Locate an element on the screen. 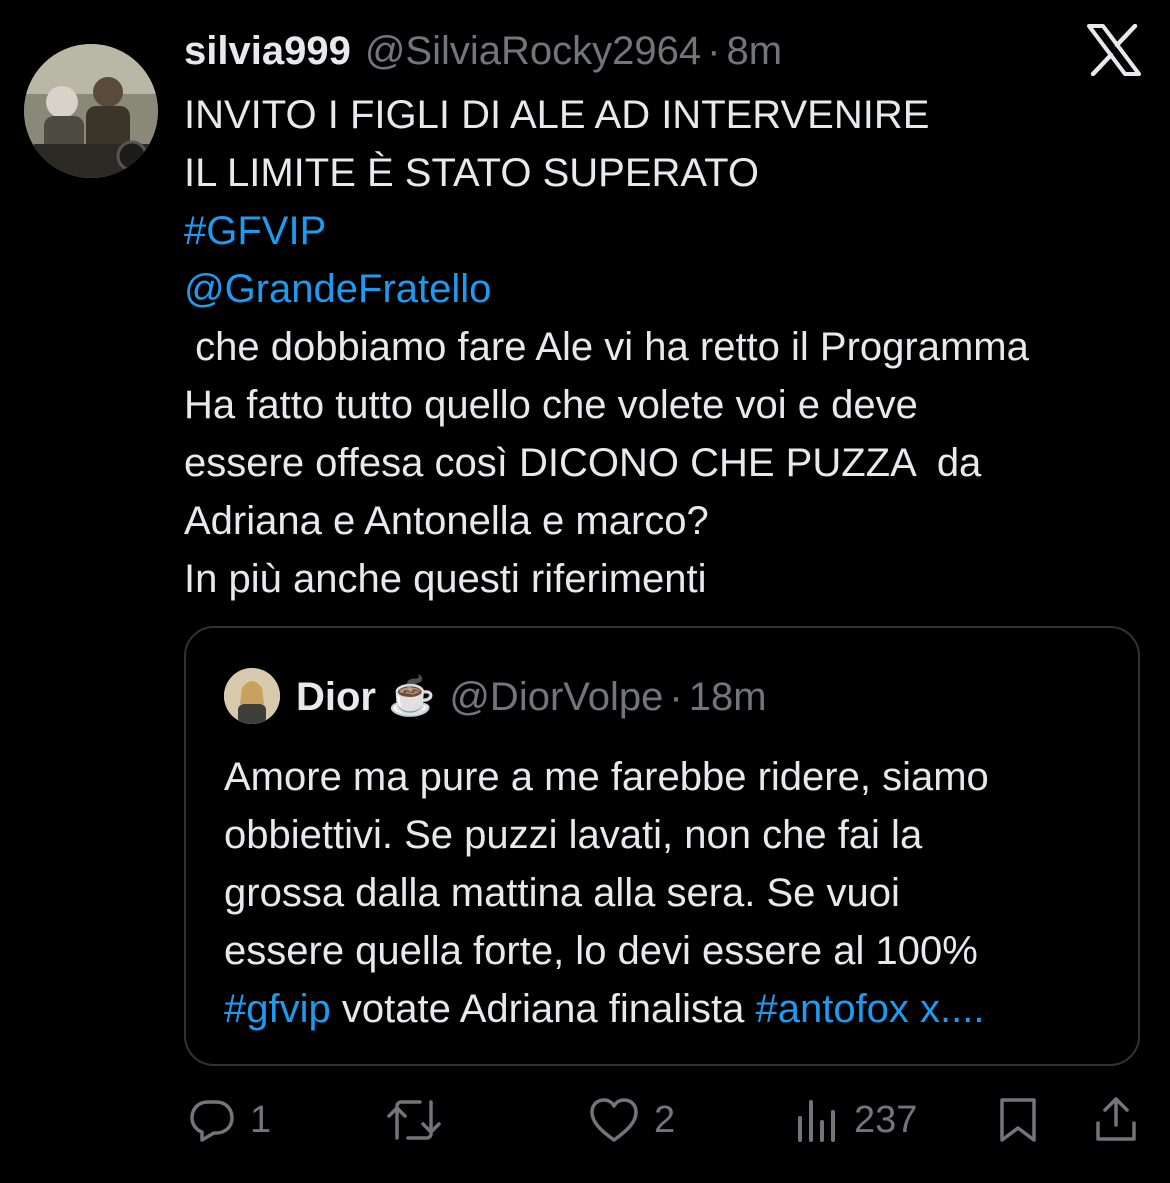 The image size is (1170, 1183). coffee-icon: ☕️ is located at coordinates (412, 697).